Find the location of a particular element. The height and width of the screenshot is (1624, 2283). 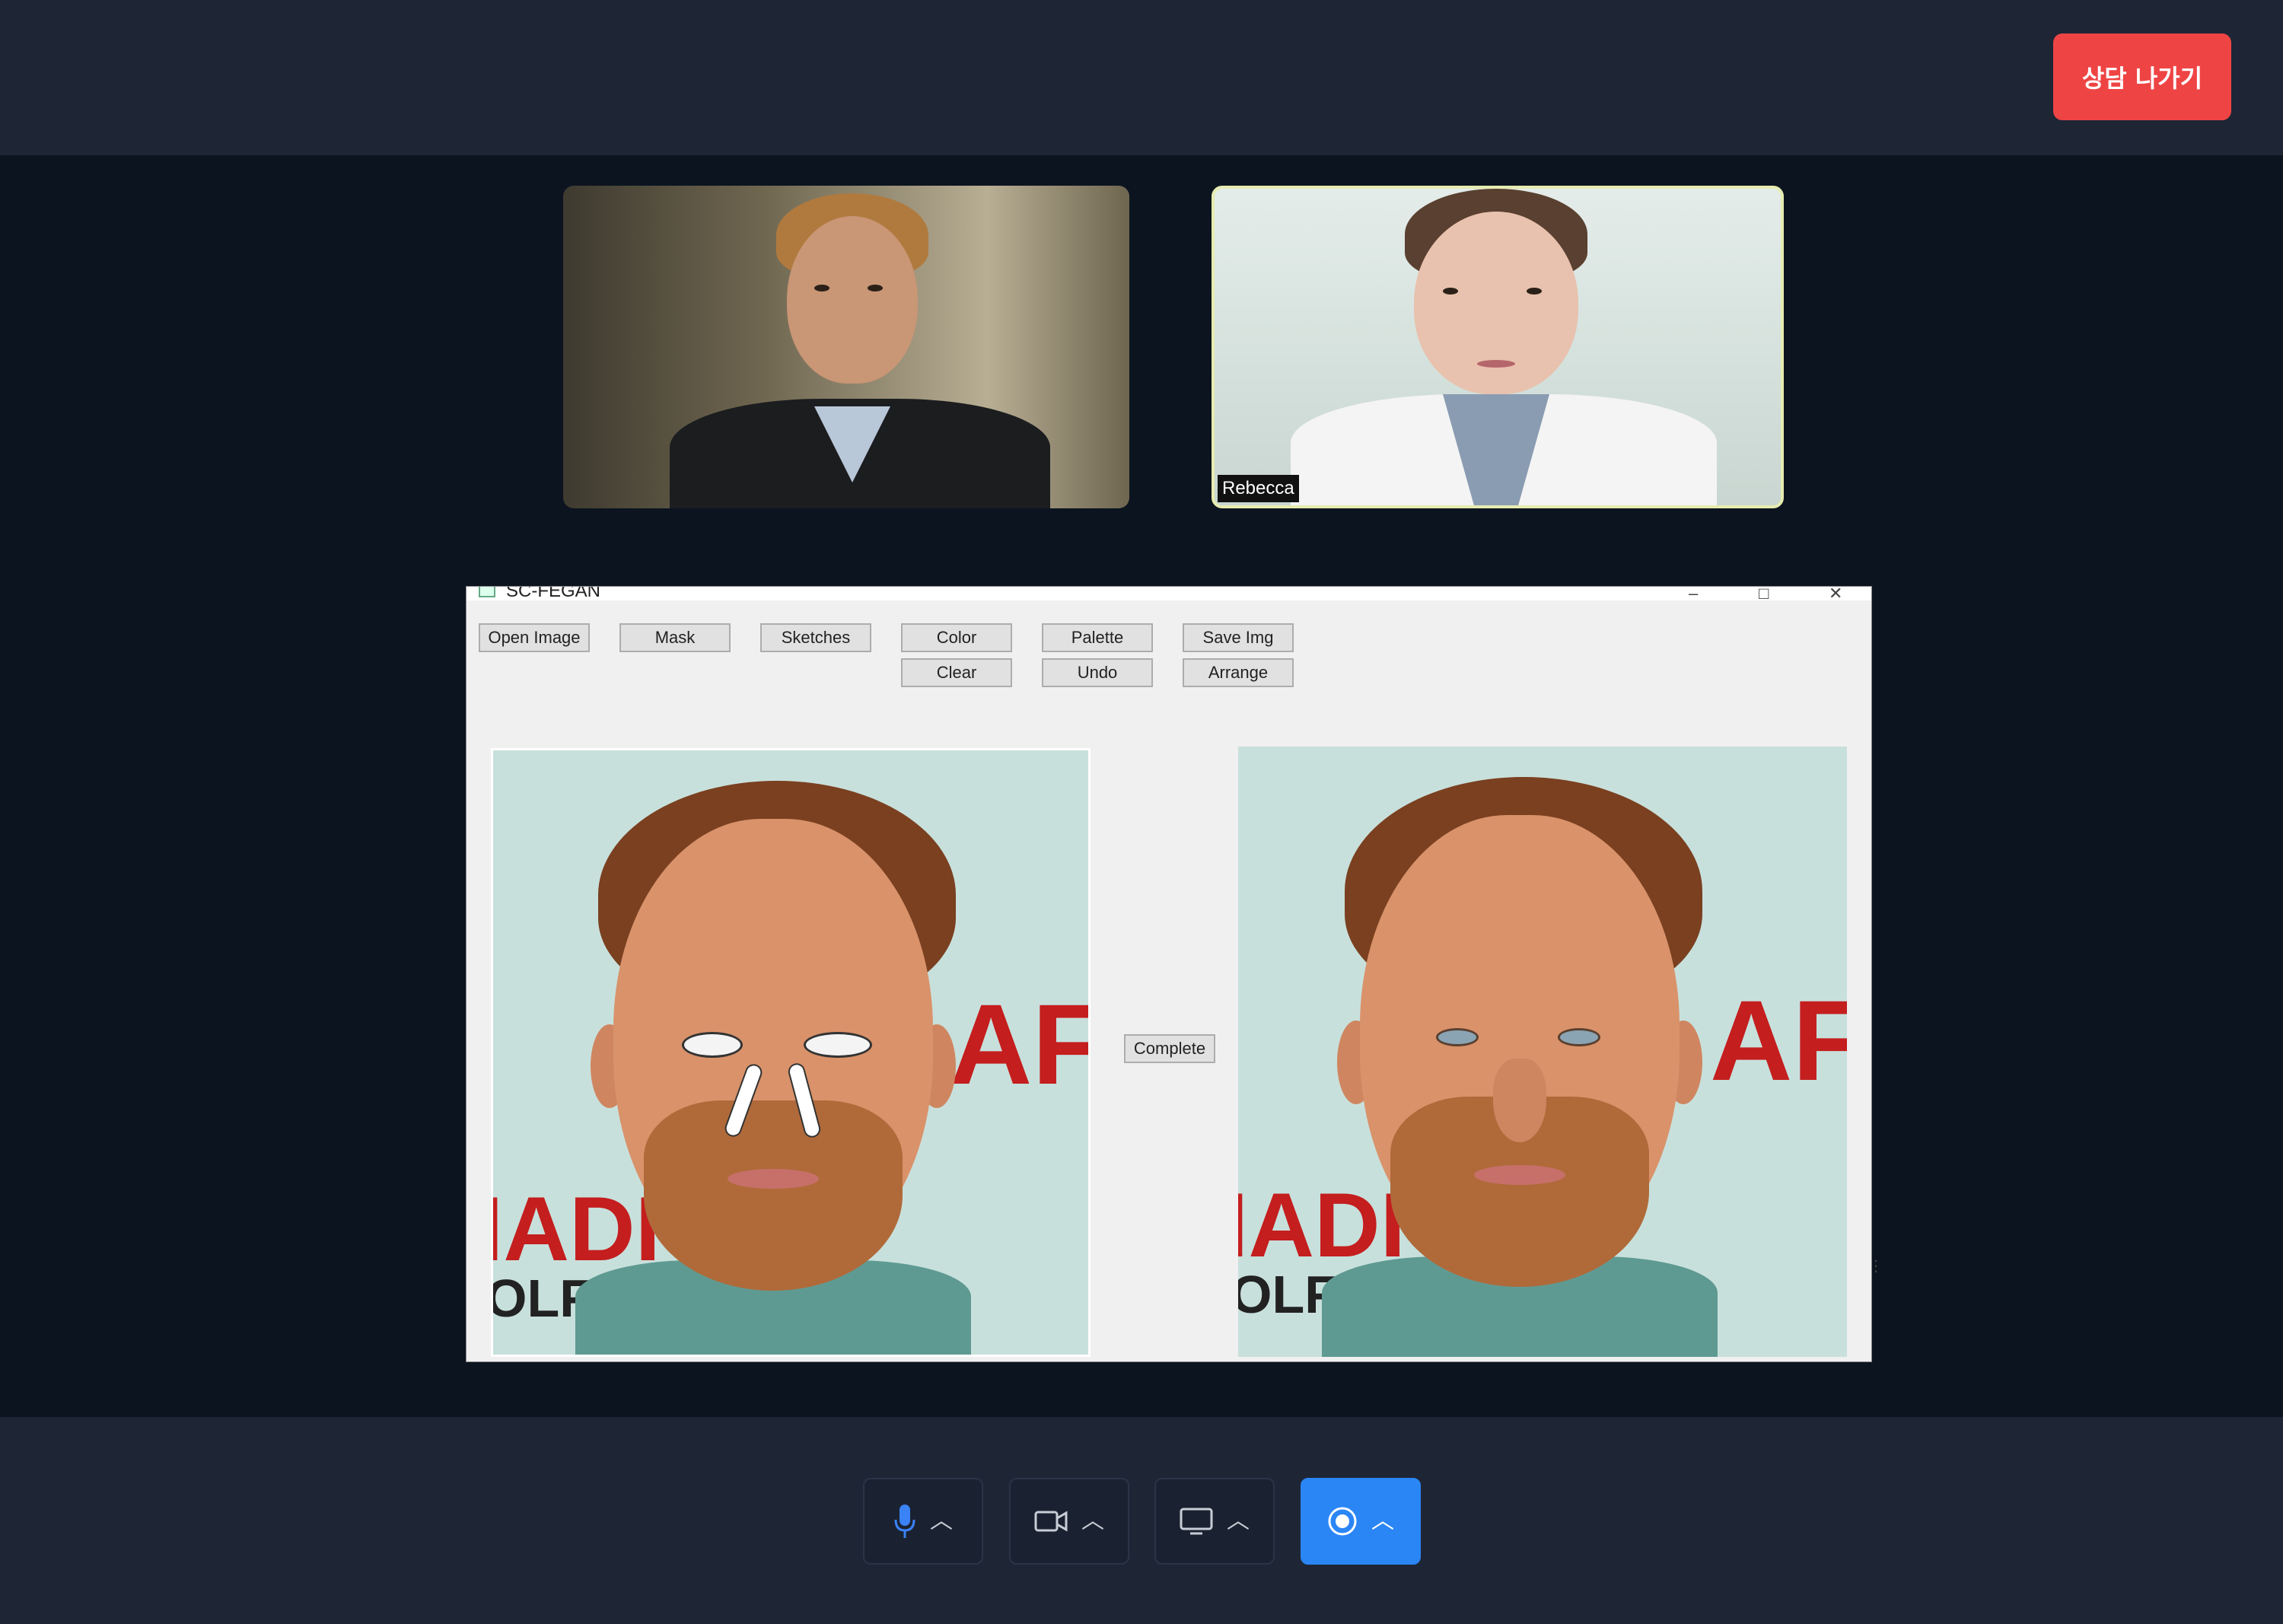

nose is located at coordinates (1519, 1100).